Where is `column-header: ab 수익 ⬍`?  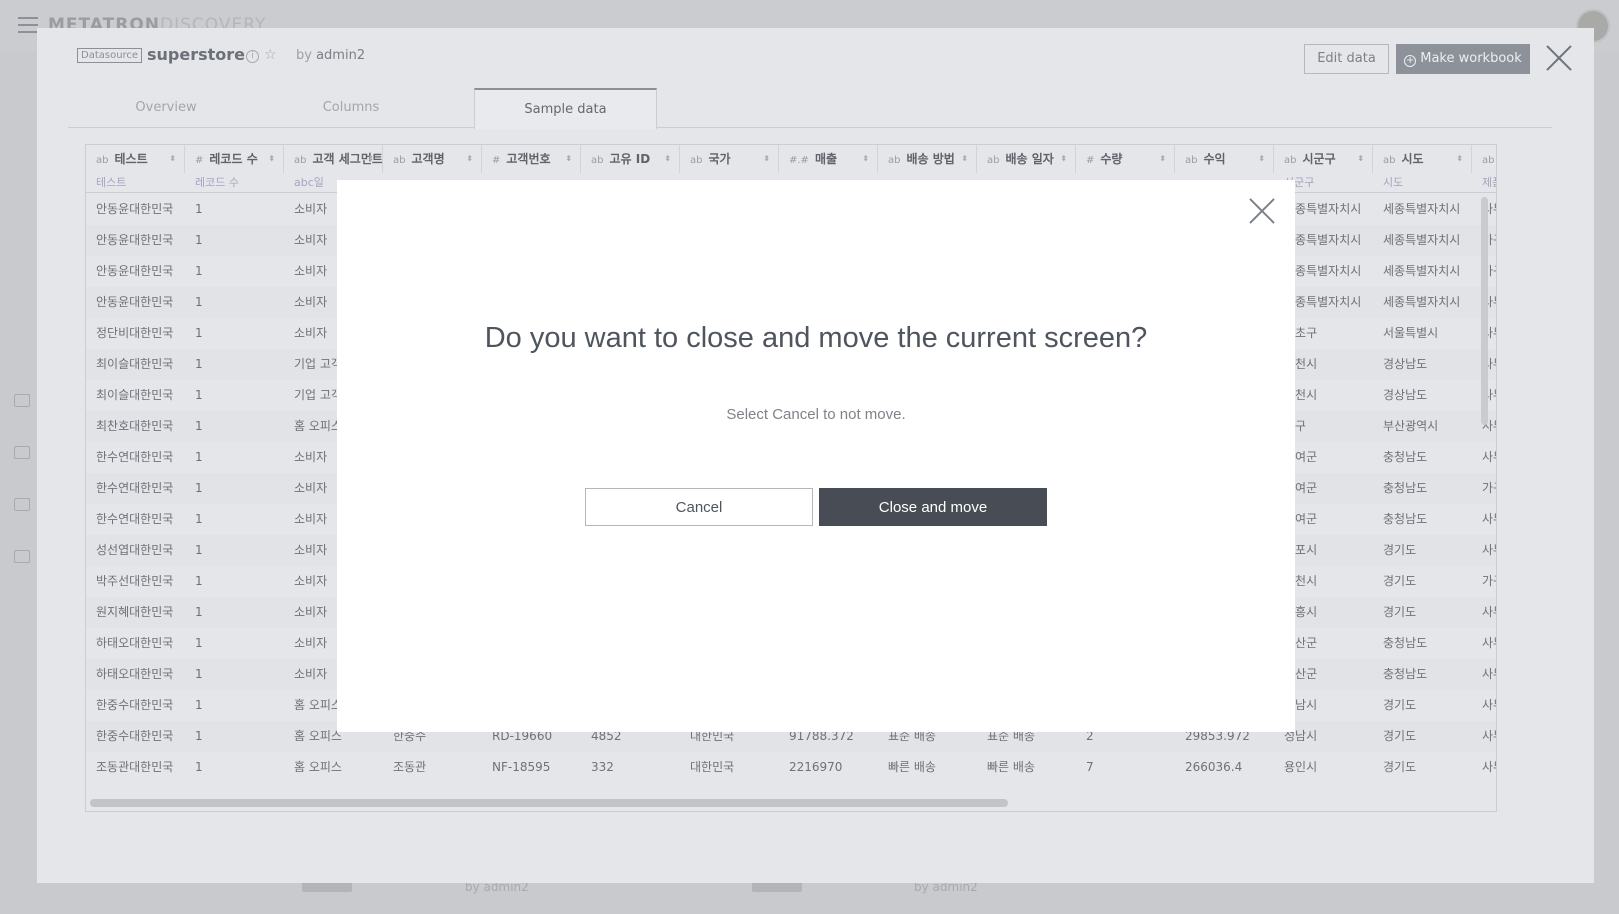 column-header: ab 수익 ⬍ is located at coordinates (1224, 159).